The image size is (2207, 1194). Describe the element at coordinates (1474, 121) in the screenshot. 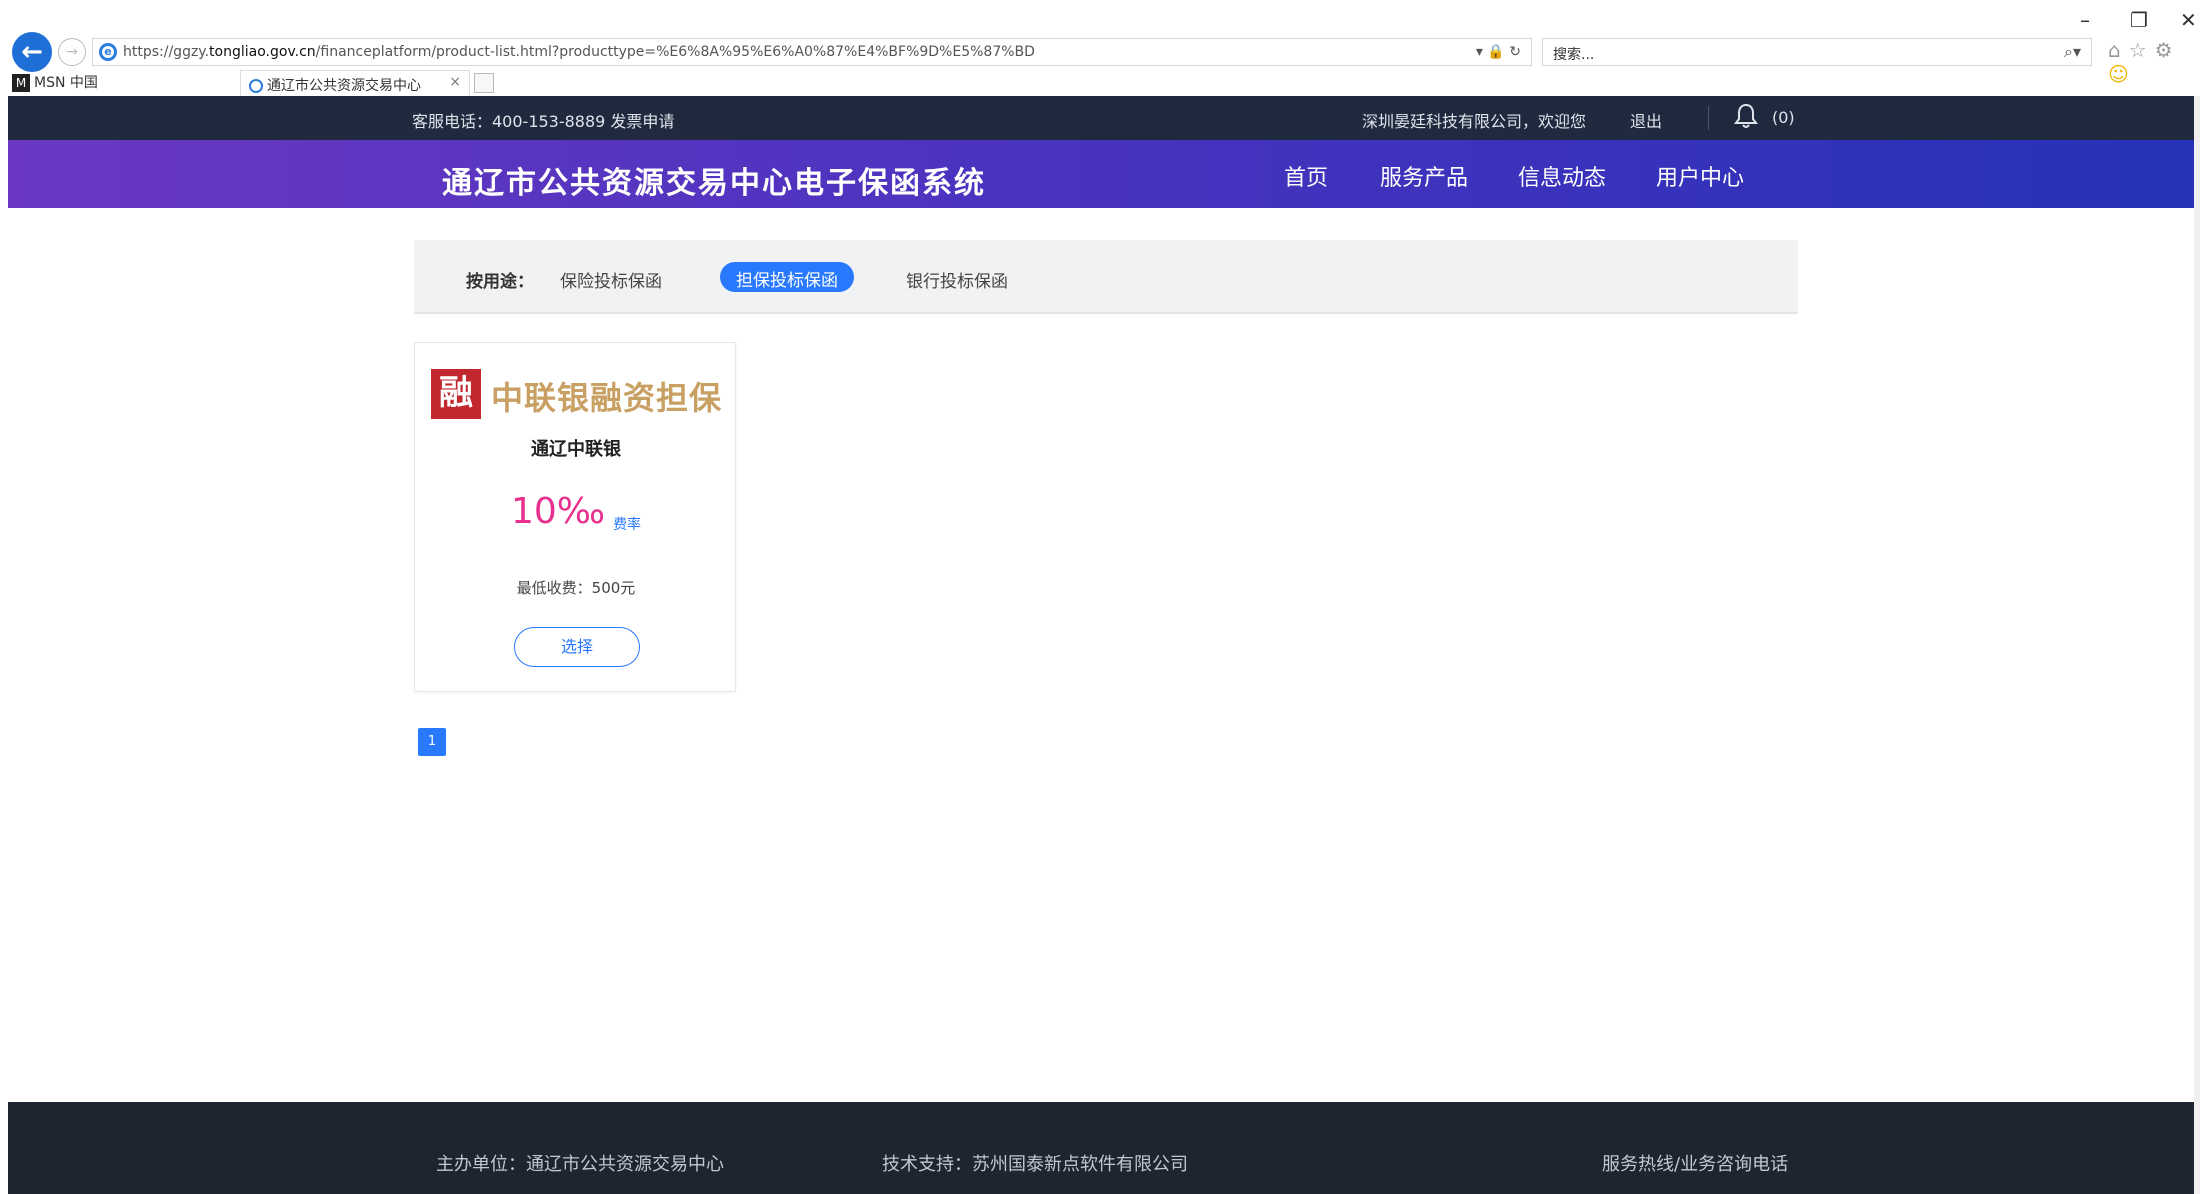

I see `welcome-text: 深圳晏廷科技有限公司，欢迎您` at that location.